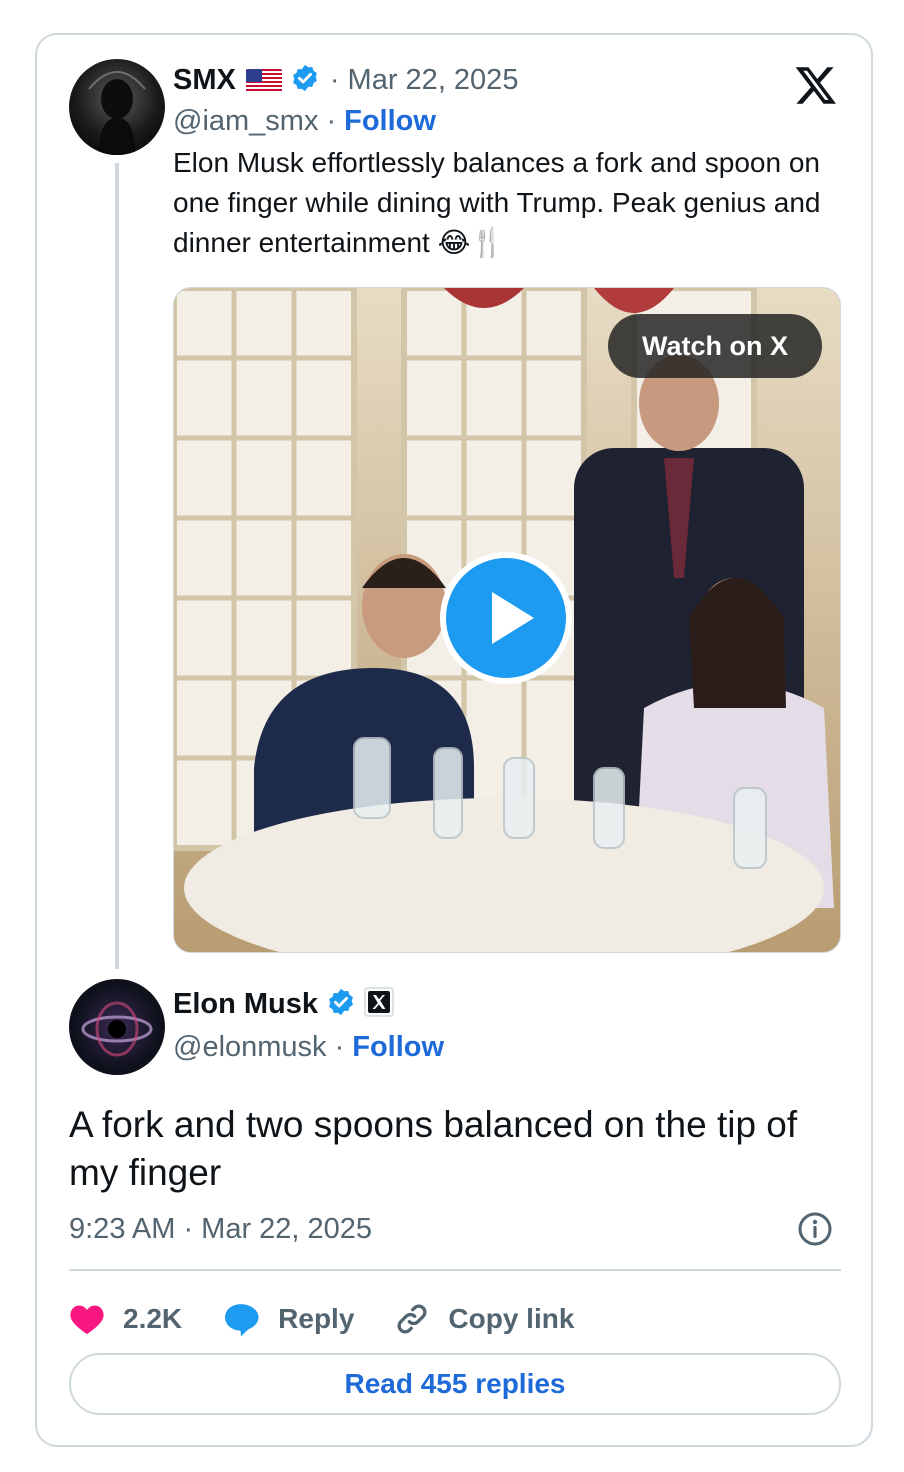 Image resolution: width=904 pixels, height=1472 pixels. Describe the element at coordinates (117, 107) in the screenshot. I see `smx-avatar` at that location.